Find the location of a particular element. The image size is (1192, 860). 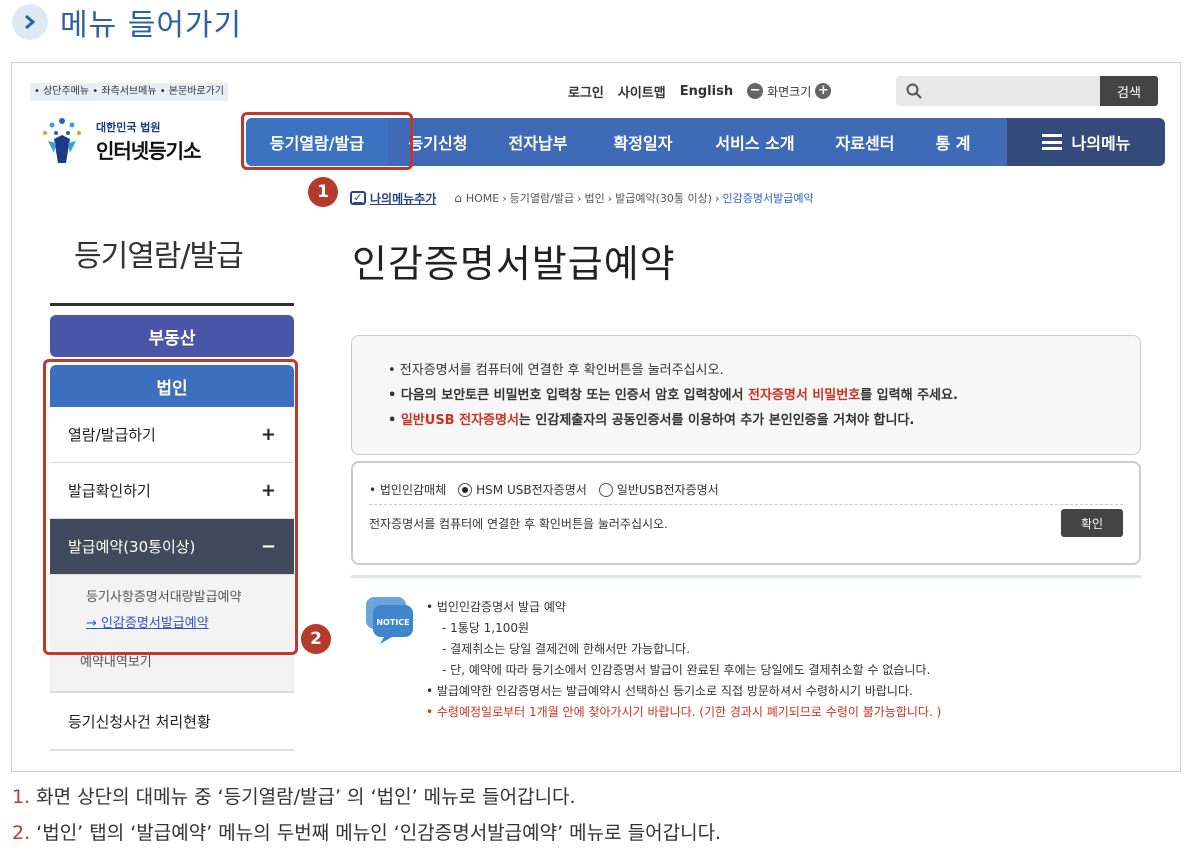

court-emblem-icon is located at coordinates (62, 140).